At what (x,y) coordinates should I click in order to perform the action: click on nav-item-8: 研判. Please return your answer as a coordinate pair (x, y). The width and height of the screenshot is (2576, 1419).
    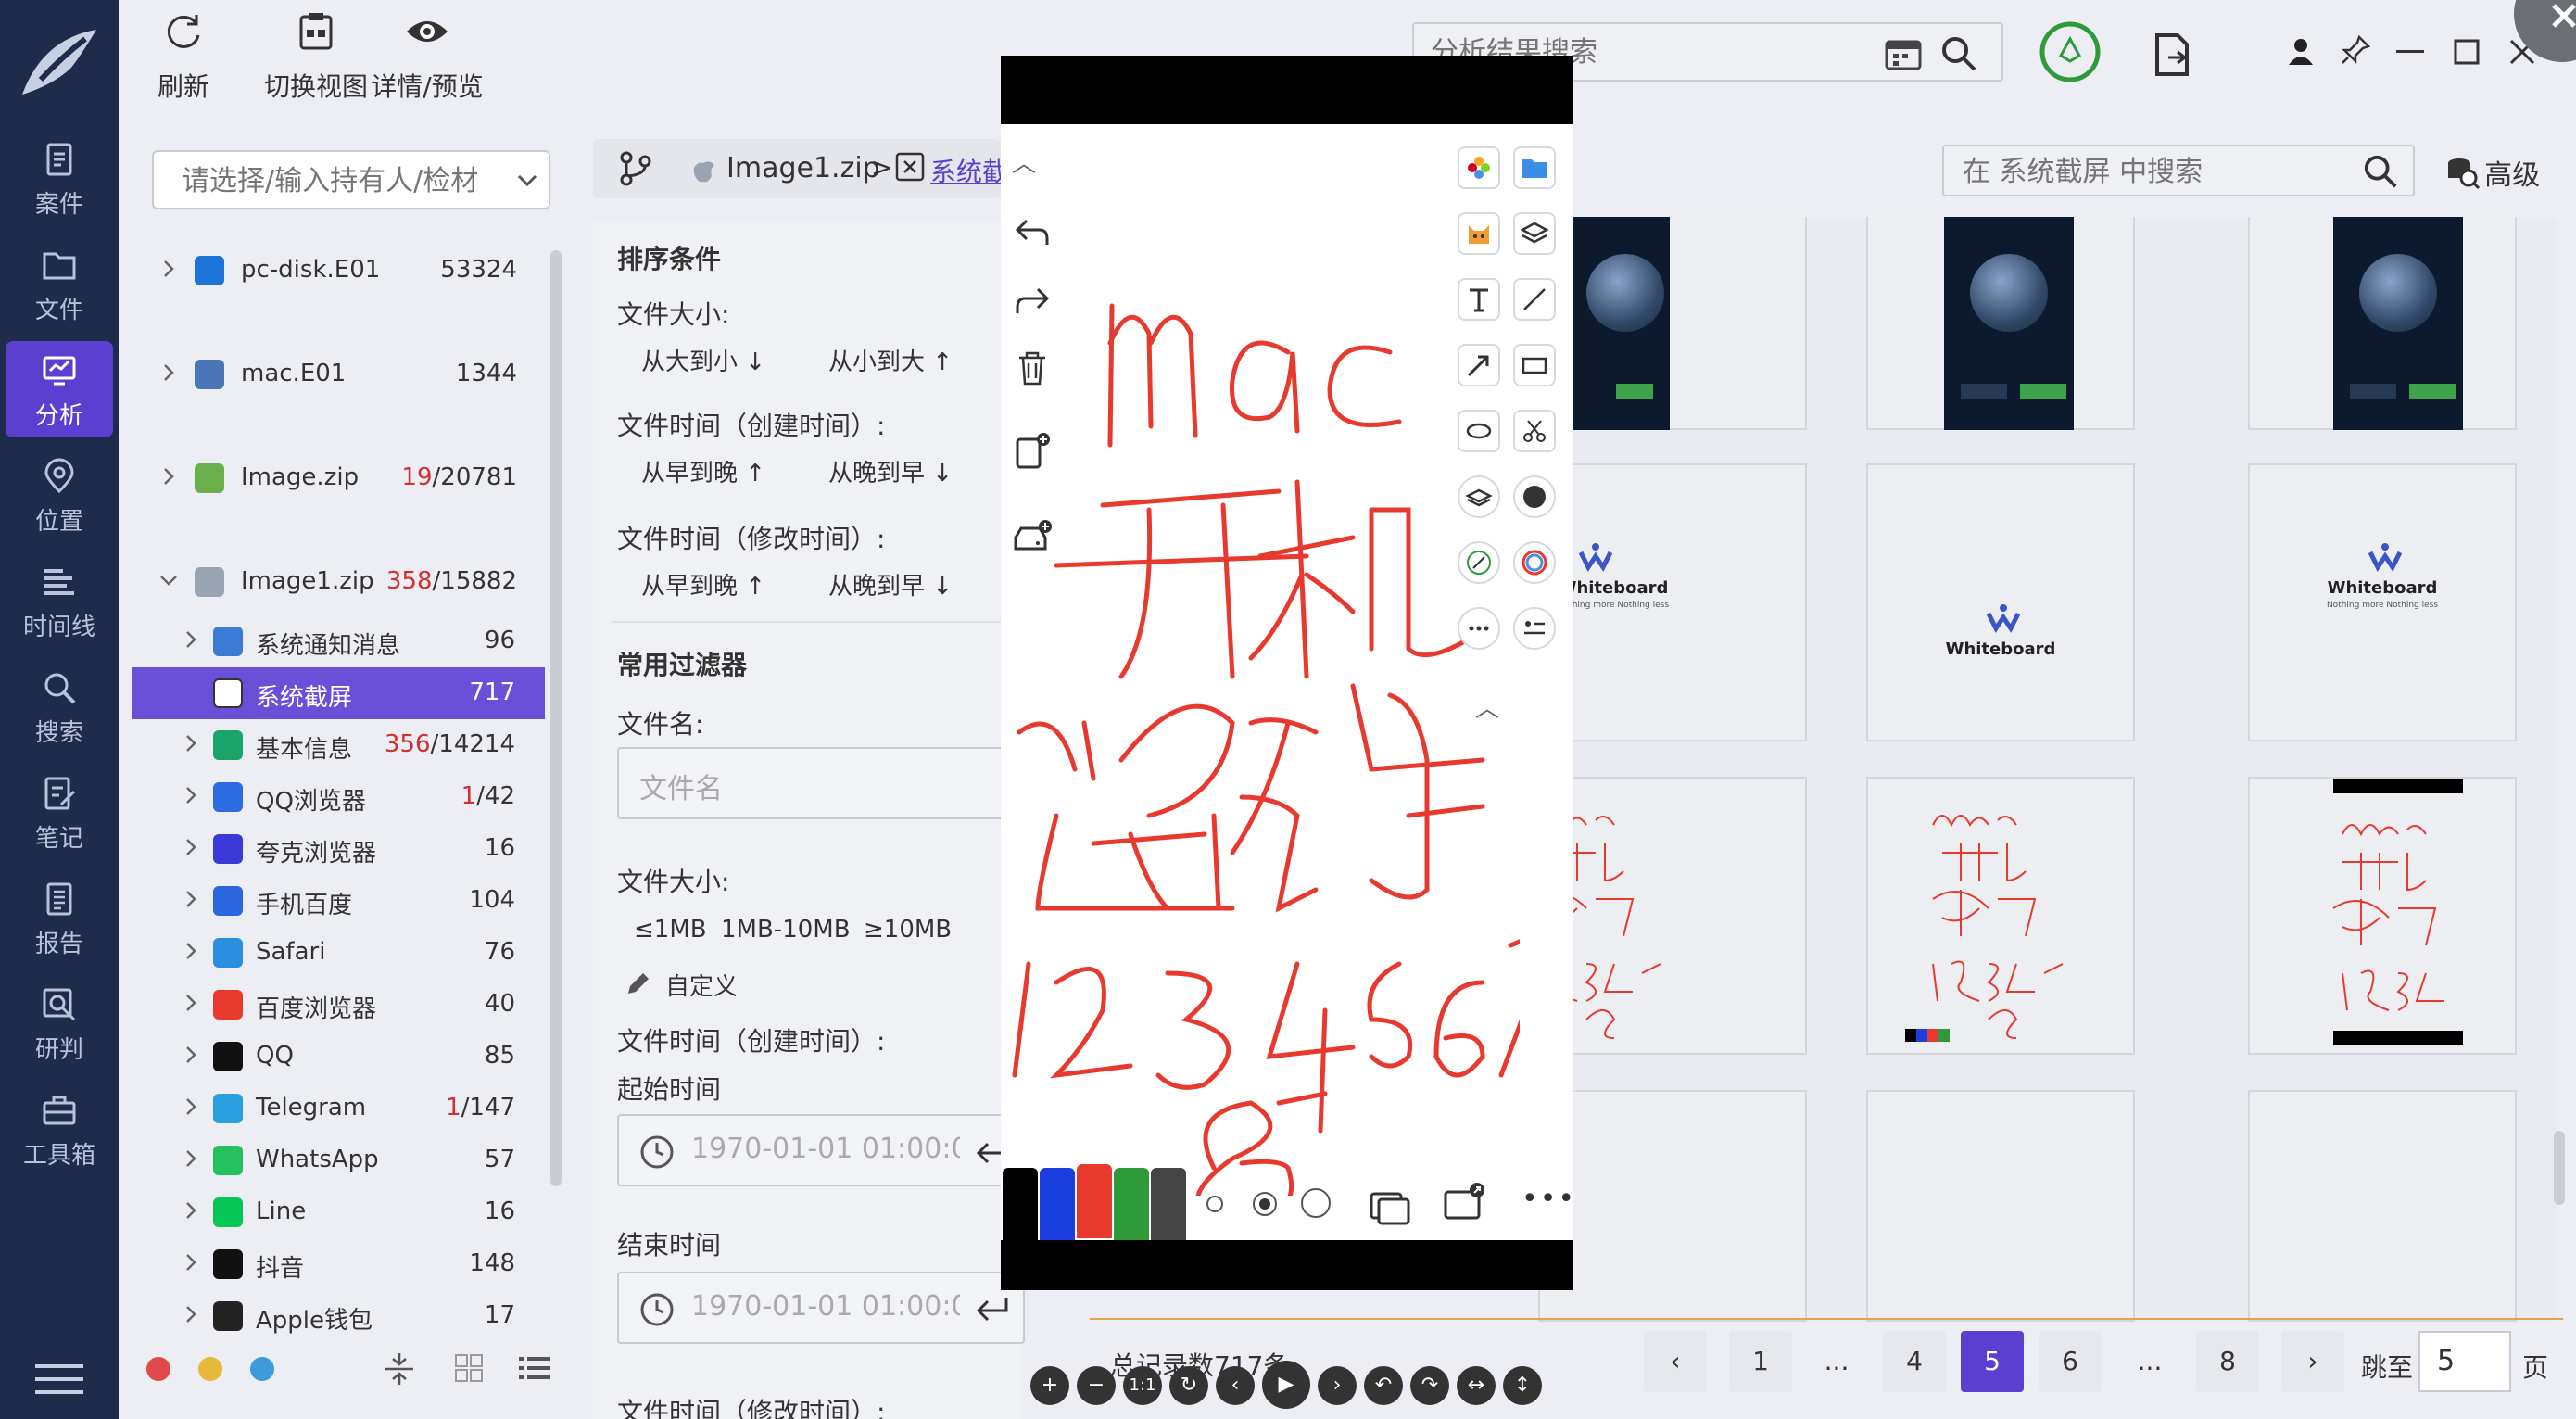
    Looking at the image, I should click on (60, 1023).